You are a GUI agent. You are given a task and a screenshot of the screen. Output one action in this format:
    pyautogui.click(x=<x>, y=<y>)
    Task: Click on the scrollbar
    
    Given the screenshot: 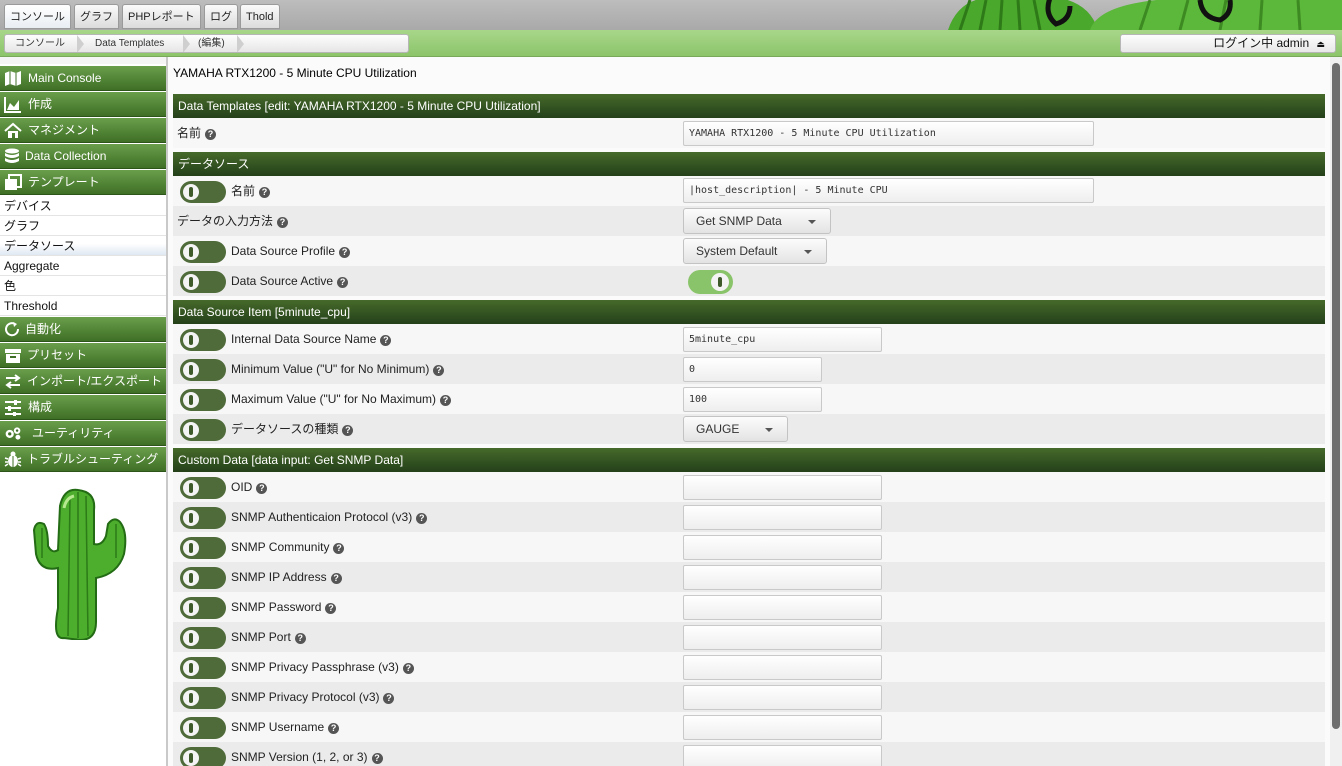 What is the action you would take?
    pyautogui.click(x=1336, y=411)
    